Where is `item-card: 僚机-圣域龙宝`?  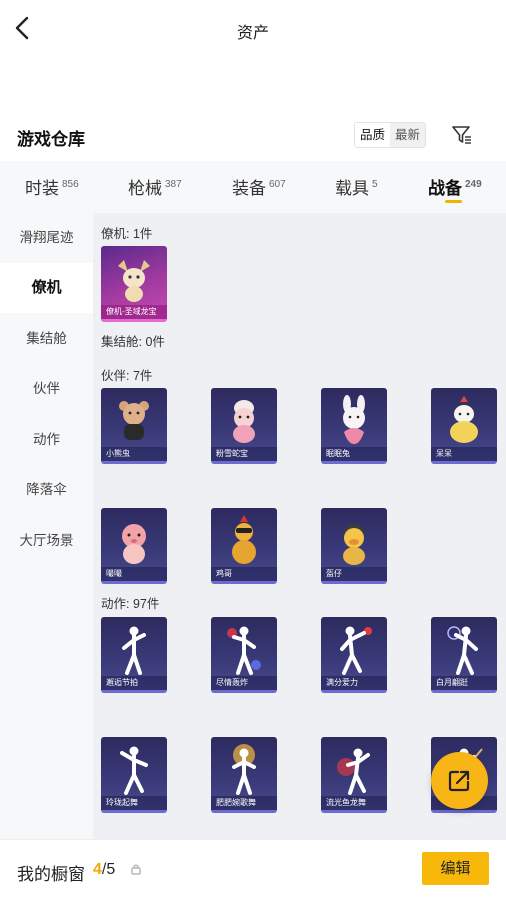
item-card: 僚机-圣域龙宝 is located at coordinates (134, 284).